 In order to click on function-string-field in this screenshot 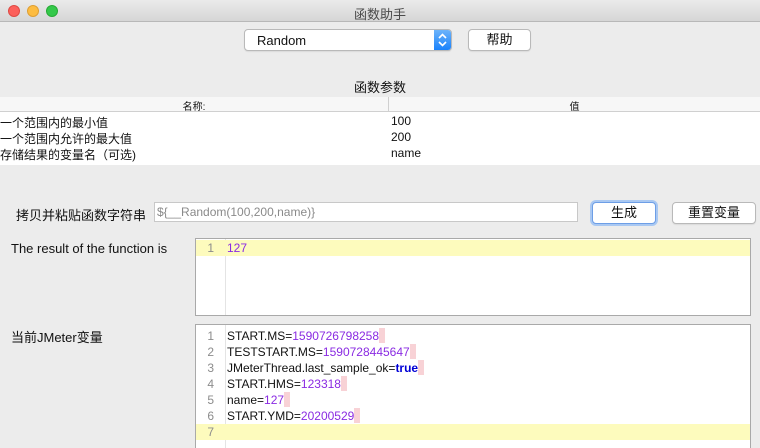, I will do `click(366, 212)`.